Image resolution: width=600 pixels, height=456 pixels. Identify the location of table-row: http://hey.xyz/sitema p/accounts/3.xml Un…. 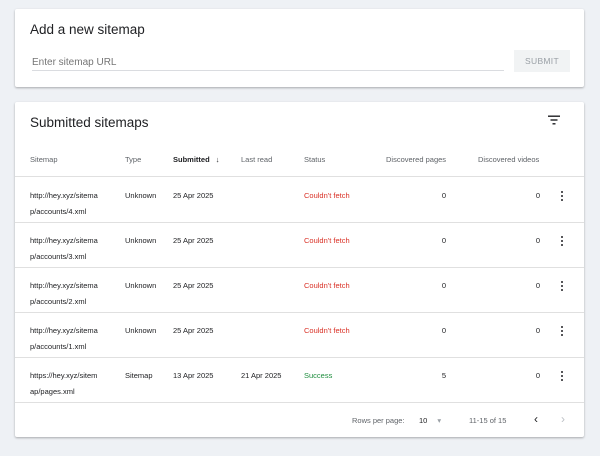
(299, 245).